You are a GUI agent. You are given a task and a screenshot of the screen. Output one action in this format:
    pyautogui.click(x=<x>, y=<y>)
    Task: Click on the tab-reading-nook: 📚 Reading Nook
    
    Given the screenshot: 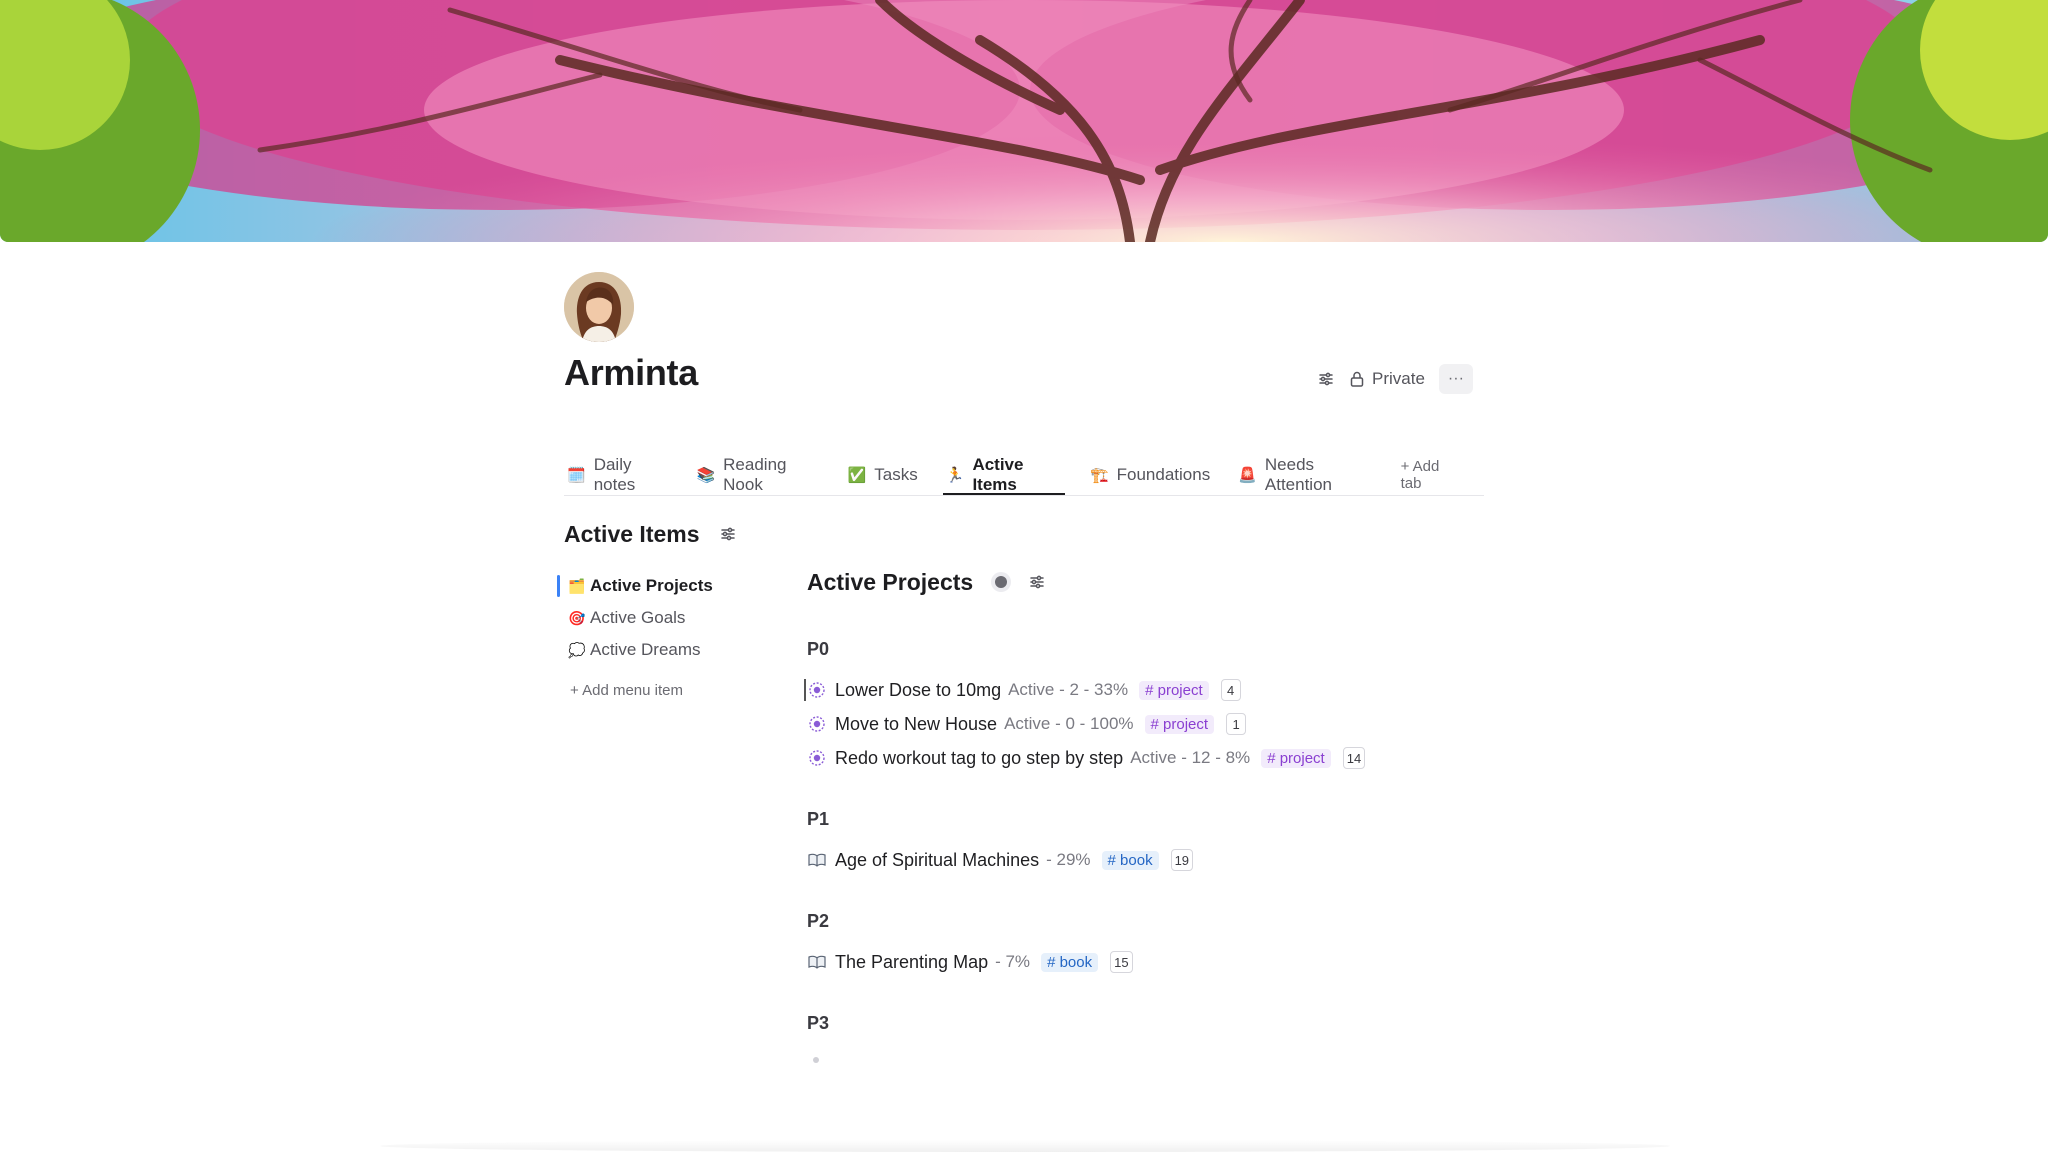 What is the action you would take?
    pyautogui.click(x=757, y=474)
    